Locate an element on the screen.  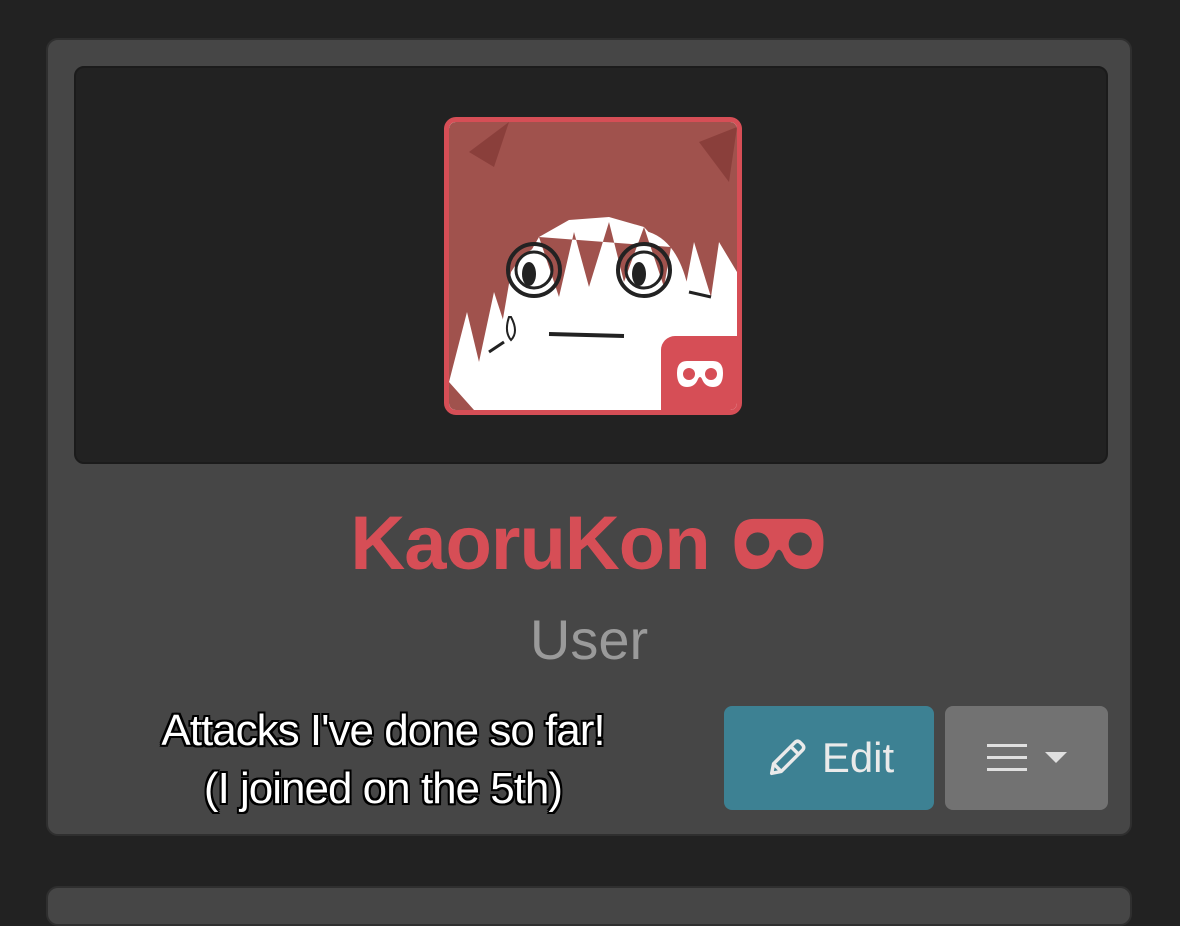
caption-line-1: Attacks I've done so far! is located at coordinates (383, 730).